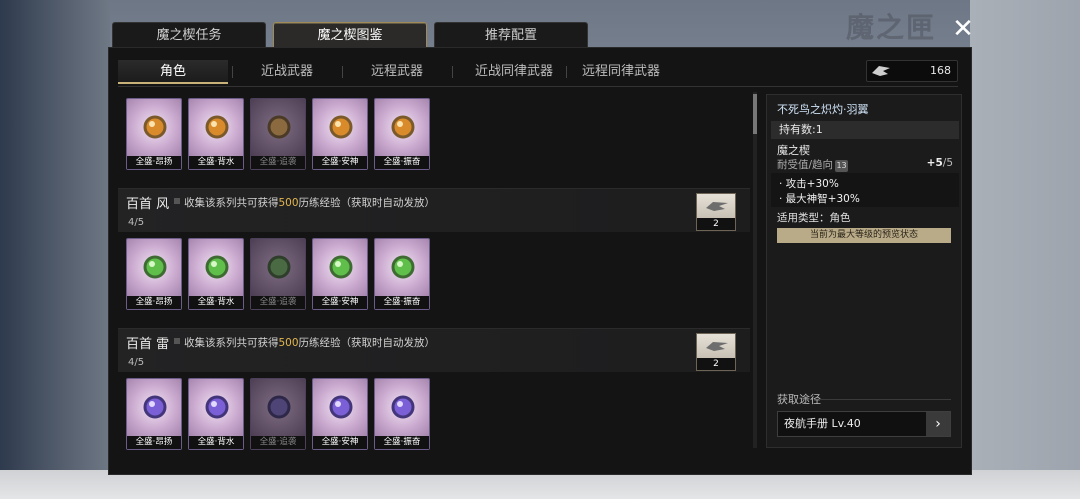 This screenshot has width=1080, height=499. I want to click on series-name: 百首 雷, so click(148, 344).